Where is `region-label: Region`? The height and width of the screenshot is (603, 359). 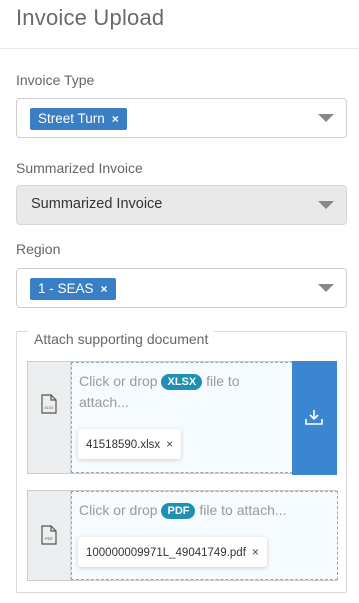 region-label: Region is located at coordinates (38, 249).